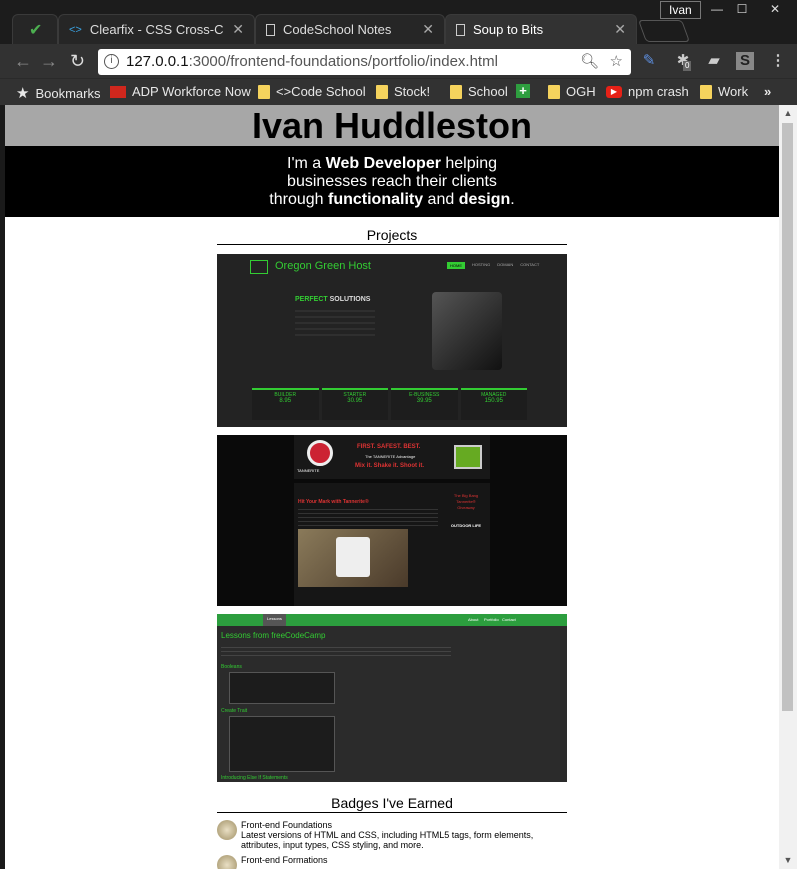 The height and width of the screenshot is (869, 797). Describe the element at coordinates (231, 667) in the screenshot. I see `fcc-subtitle: Booleans` at that location.